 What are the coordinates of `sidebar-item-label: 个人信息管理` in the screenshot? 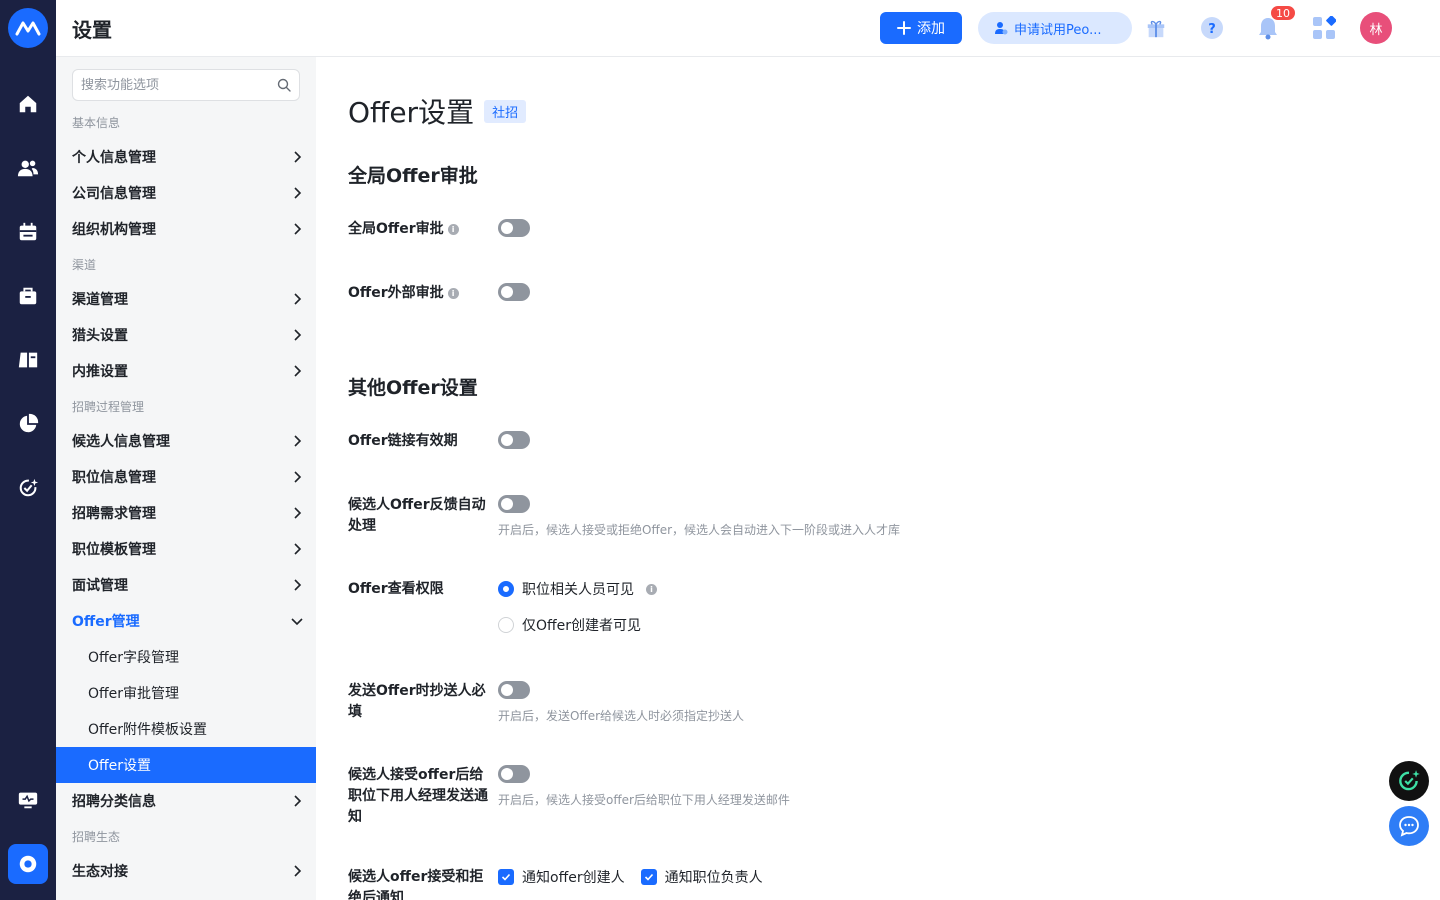 It's located at (114, 158).